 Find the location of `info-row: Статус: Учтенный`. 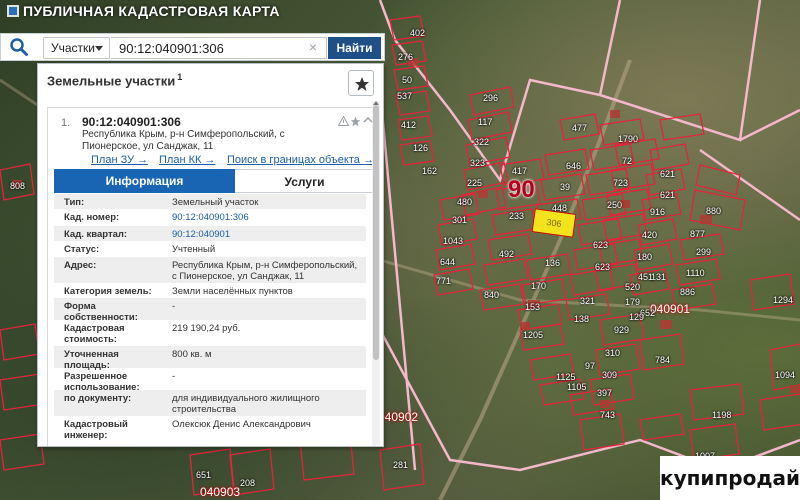

info-row: Статус: Учтенный is located at coordinates (210, 249).